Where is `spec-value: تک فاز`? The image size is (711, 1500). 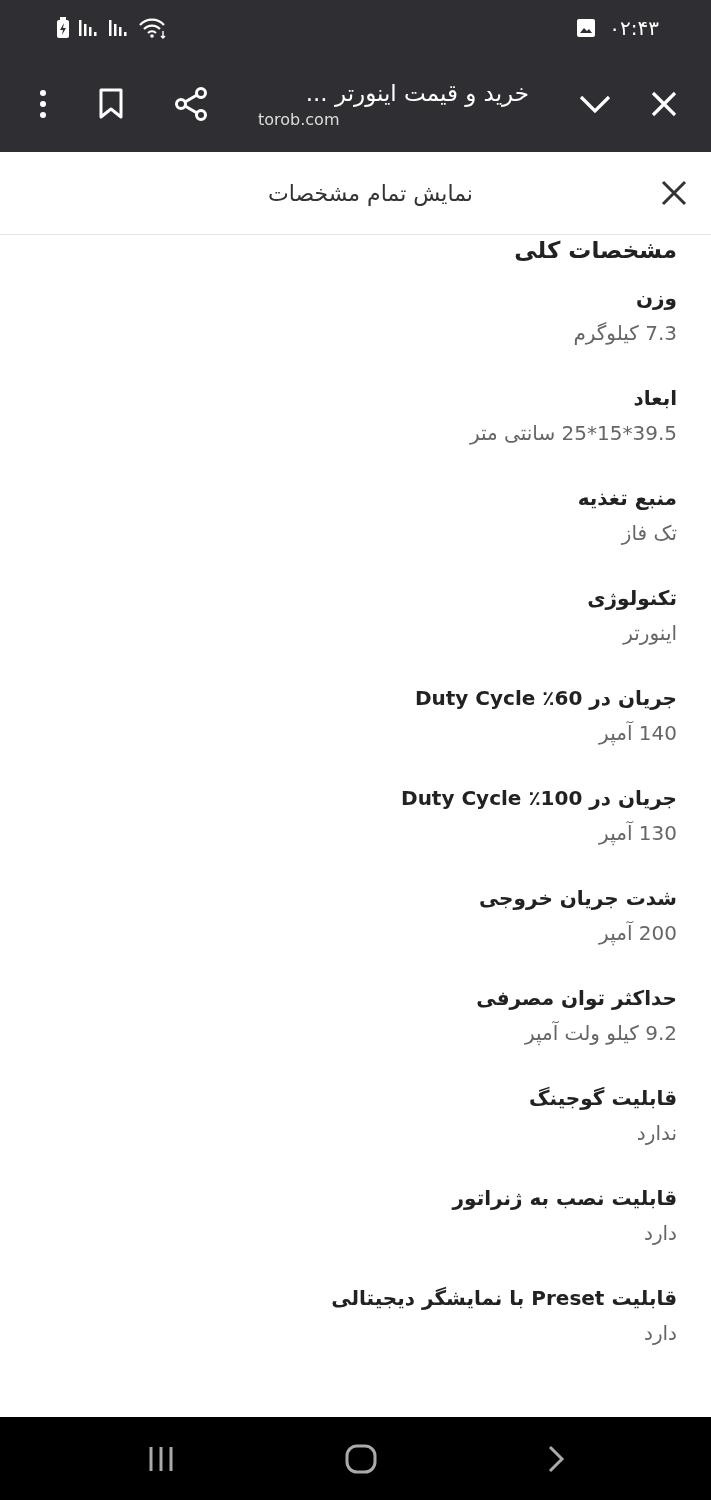
spec-value: تک فاز is located at coordinates (649, 533).